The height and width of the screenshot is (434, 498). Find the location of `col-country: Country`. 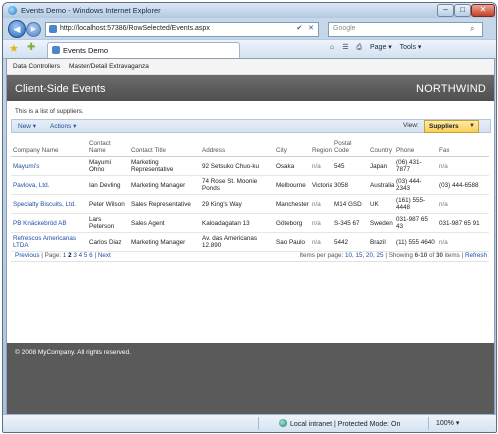

col-country: Country is located at coordinates (381, 146).